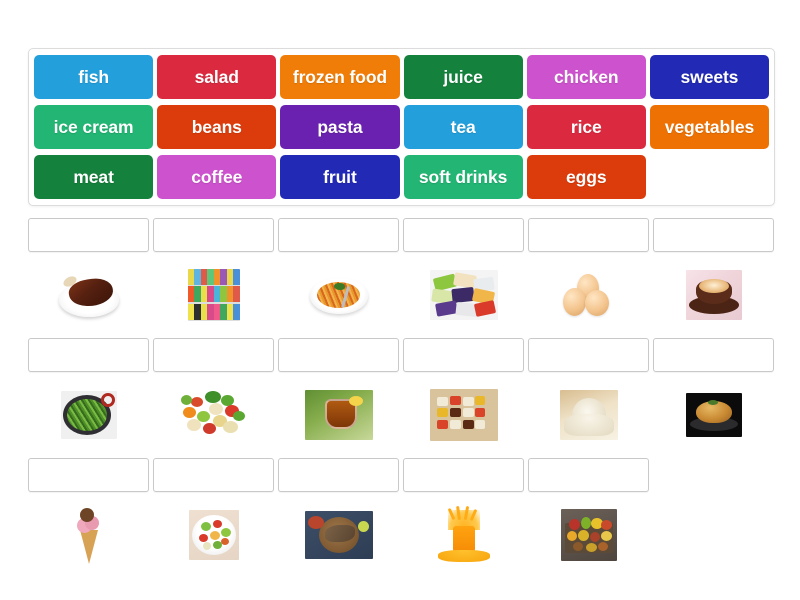 This screenshot has width=800, height=600. What do you see at coordinates (713, 355) in the screenshot?
I see `dropzone-chicken` at bounding box center [713, 355].